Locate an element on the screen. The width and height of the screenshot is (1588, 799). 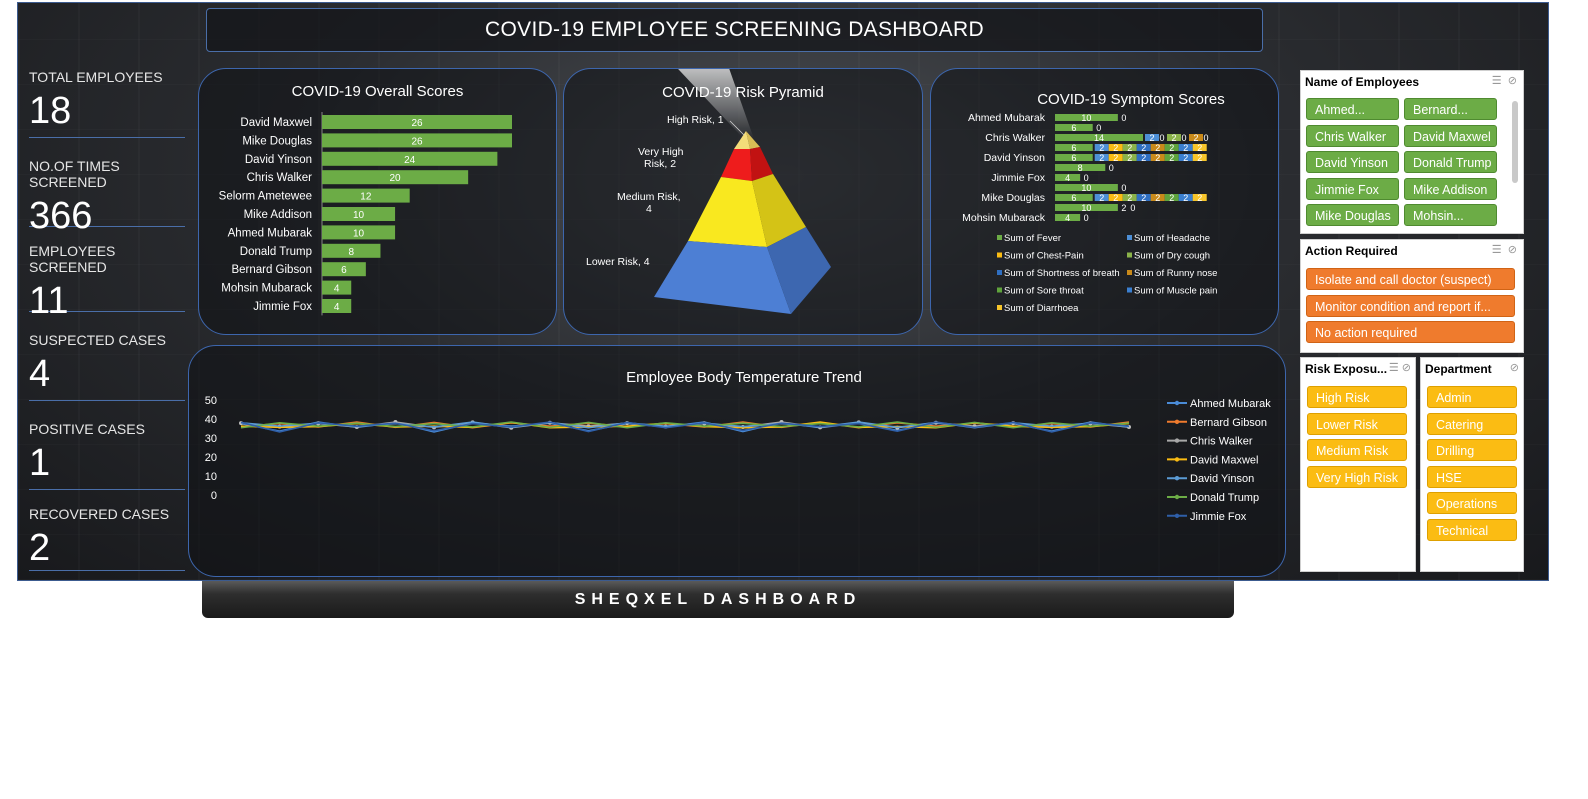
overall-value-label: 4 is located at coordinates (337, 307).